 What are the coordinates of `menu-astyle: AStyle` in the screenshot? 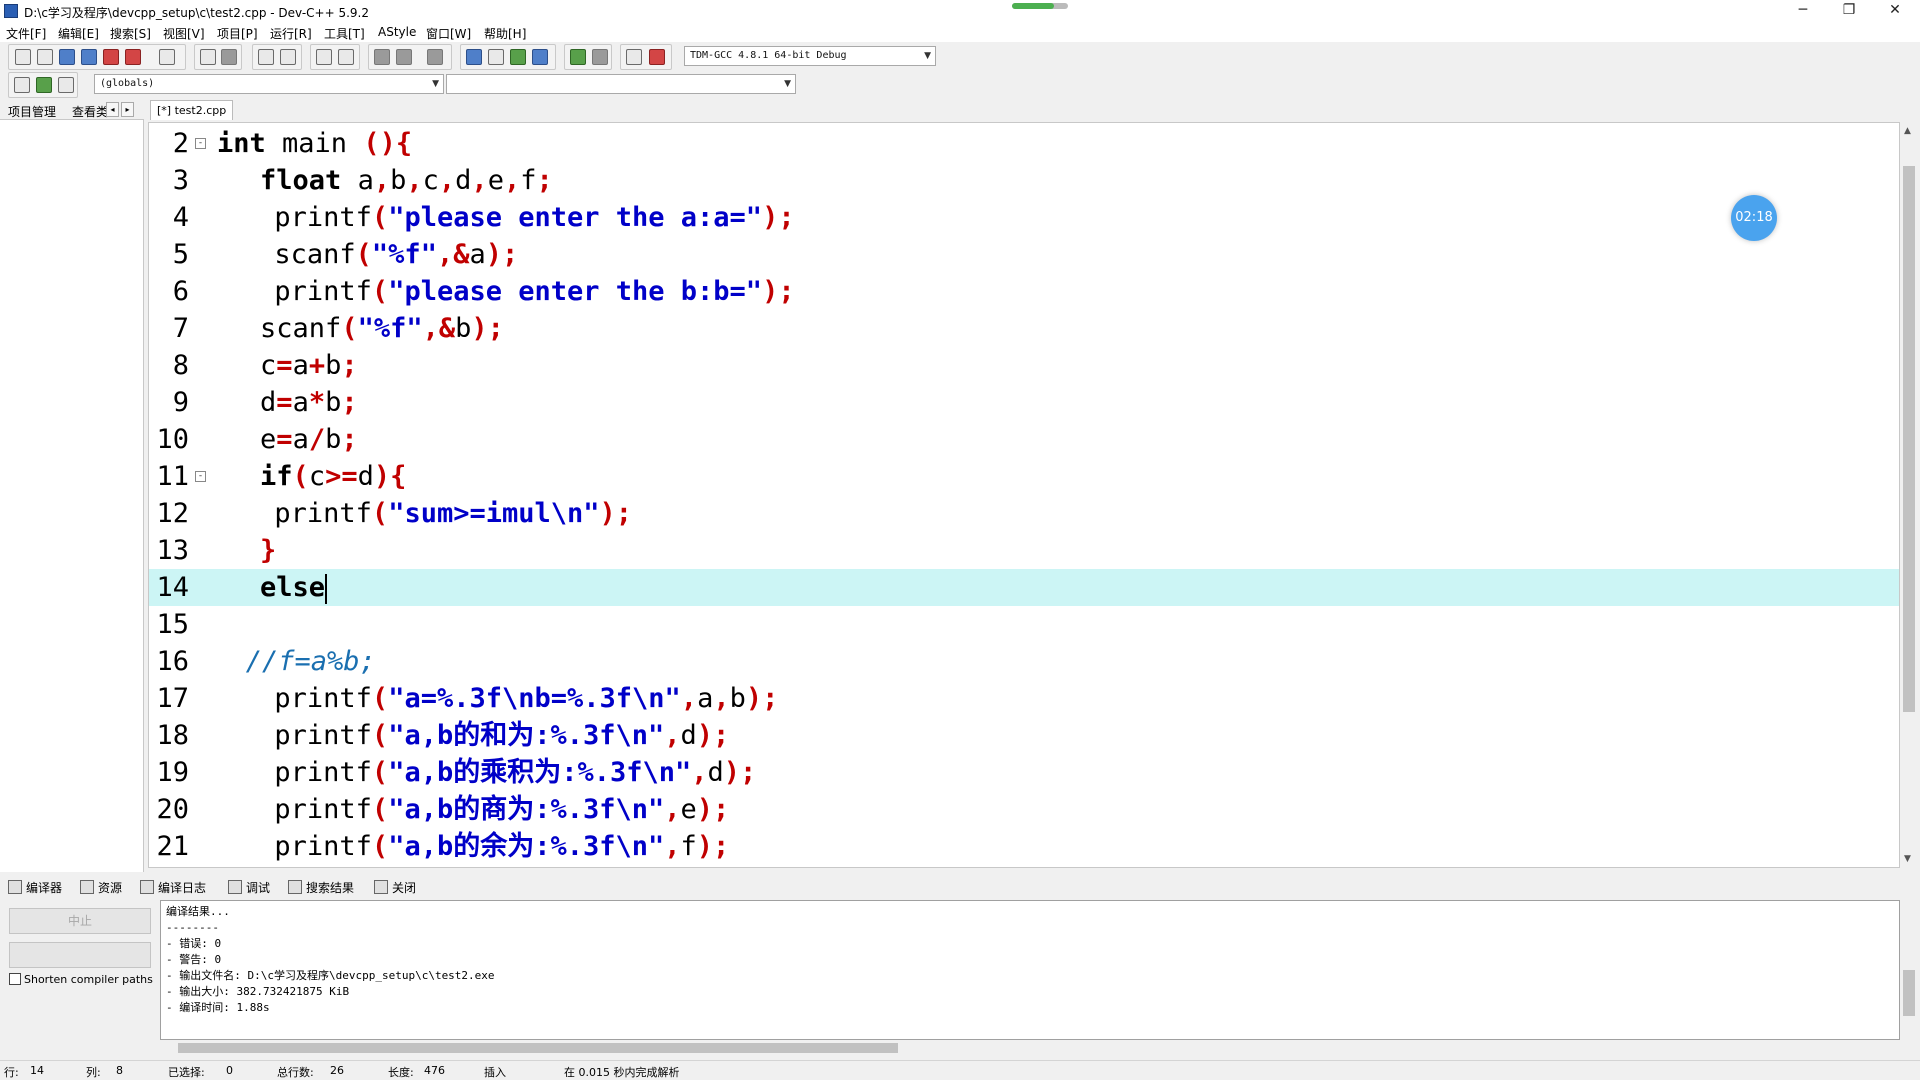 It's located at (397, 32).